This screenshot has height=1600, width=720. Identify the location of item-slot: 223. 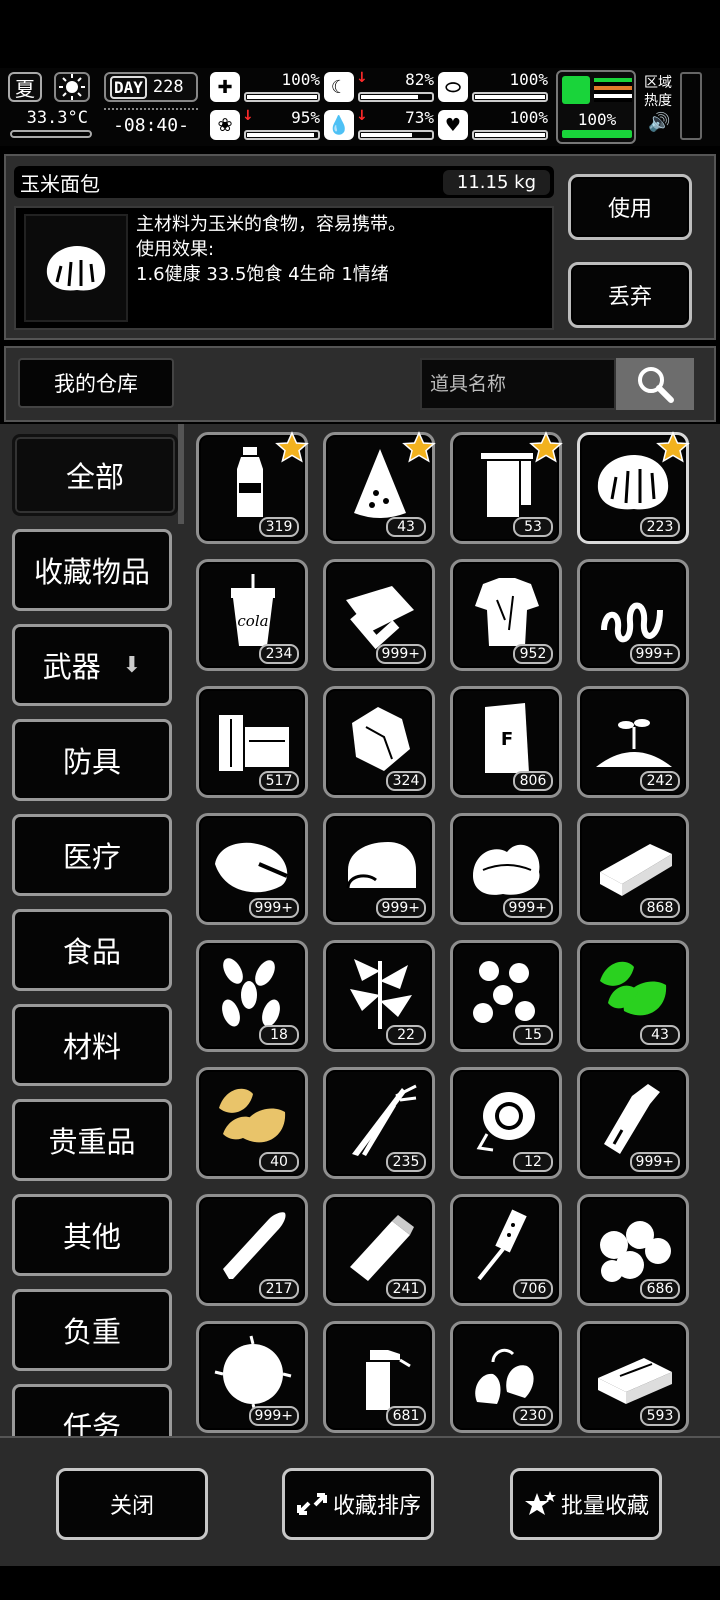
(633, 487).